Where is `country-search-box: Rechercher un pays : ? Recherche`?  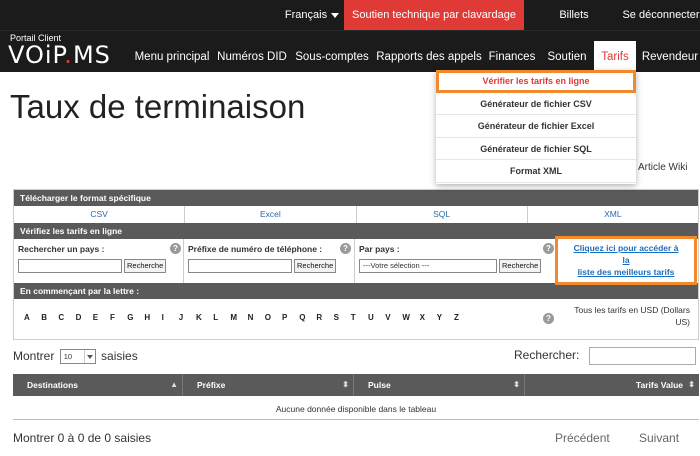
country-search-box: Rechercher un pays : ? Recherche is located at coordinates (99, 261).